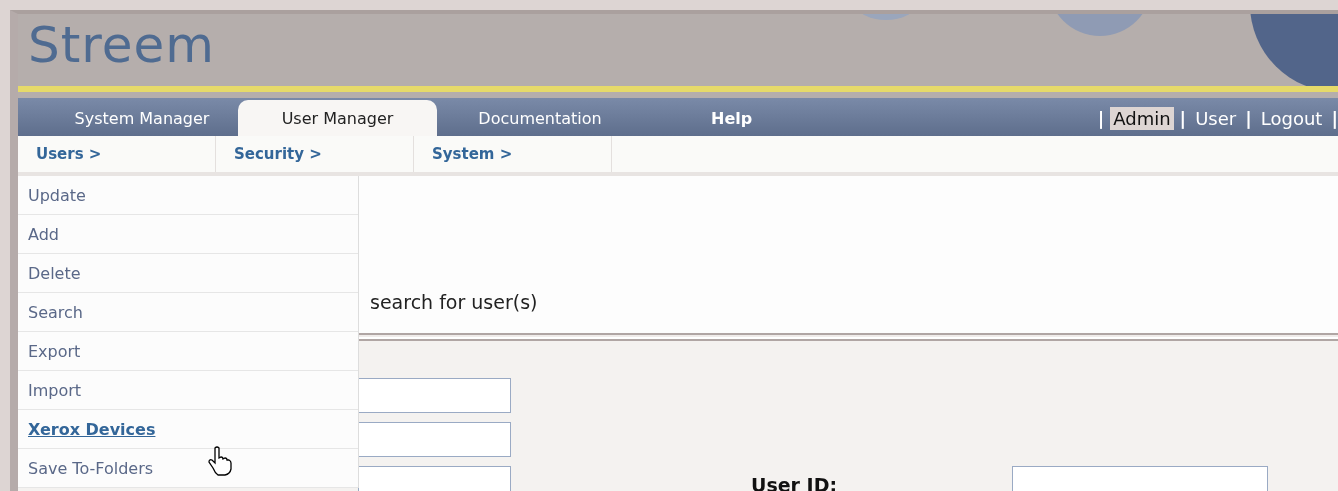 The width and height of the screenshot is (1338, 491). Describe the element at coordinates (513, 154) in the screenshot. I see `submenu-link: System >` at that location.